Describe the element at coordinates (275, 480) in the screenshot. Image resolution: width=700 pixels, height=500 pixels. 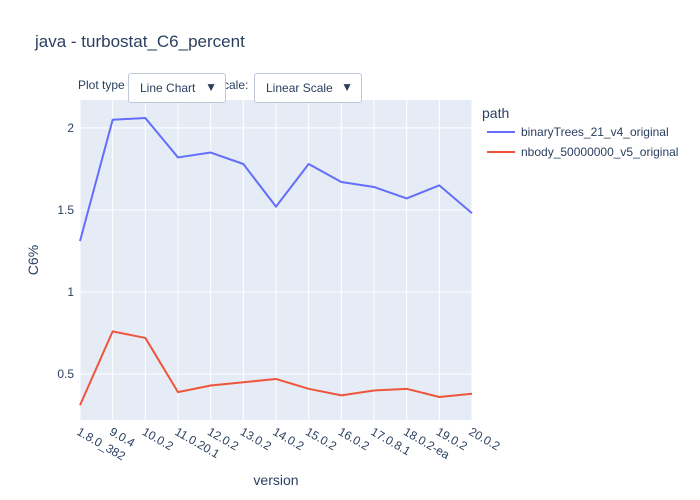
I see `x-axis-title: version` at that location.